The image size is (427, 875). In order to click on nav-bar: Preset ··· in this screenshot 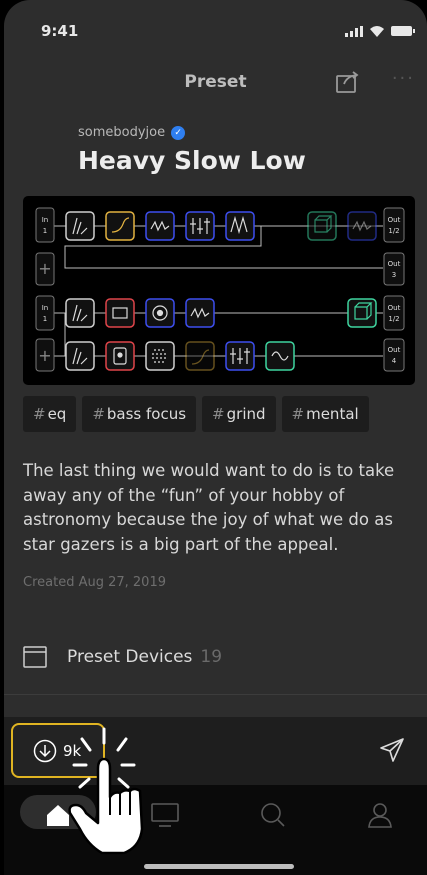, I will do `click(215, 82)`.